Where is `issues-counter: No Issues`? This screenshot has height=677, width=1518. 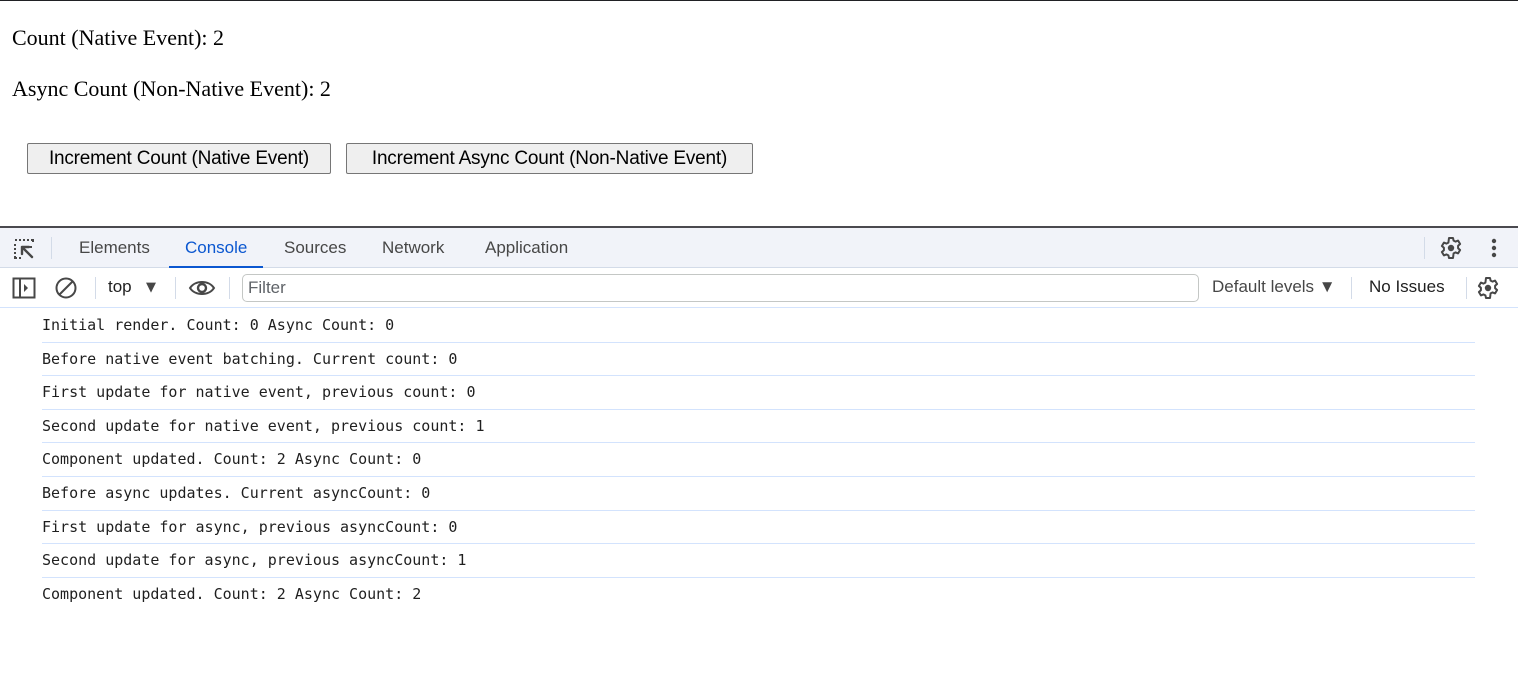 issues-counter: No Issues is located at coordinates (1407, 287).